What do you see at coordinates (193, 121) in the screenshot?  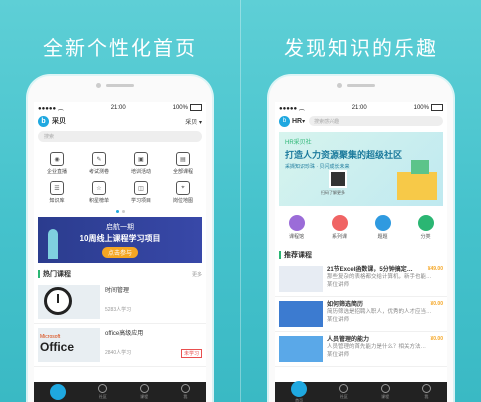 I see `location-selector: 采贝 ▾` at bounding box center [193, 121].